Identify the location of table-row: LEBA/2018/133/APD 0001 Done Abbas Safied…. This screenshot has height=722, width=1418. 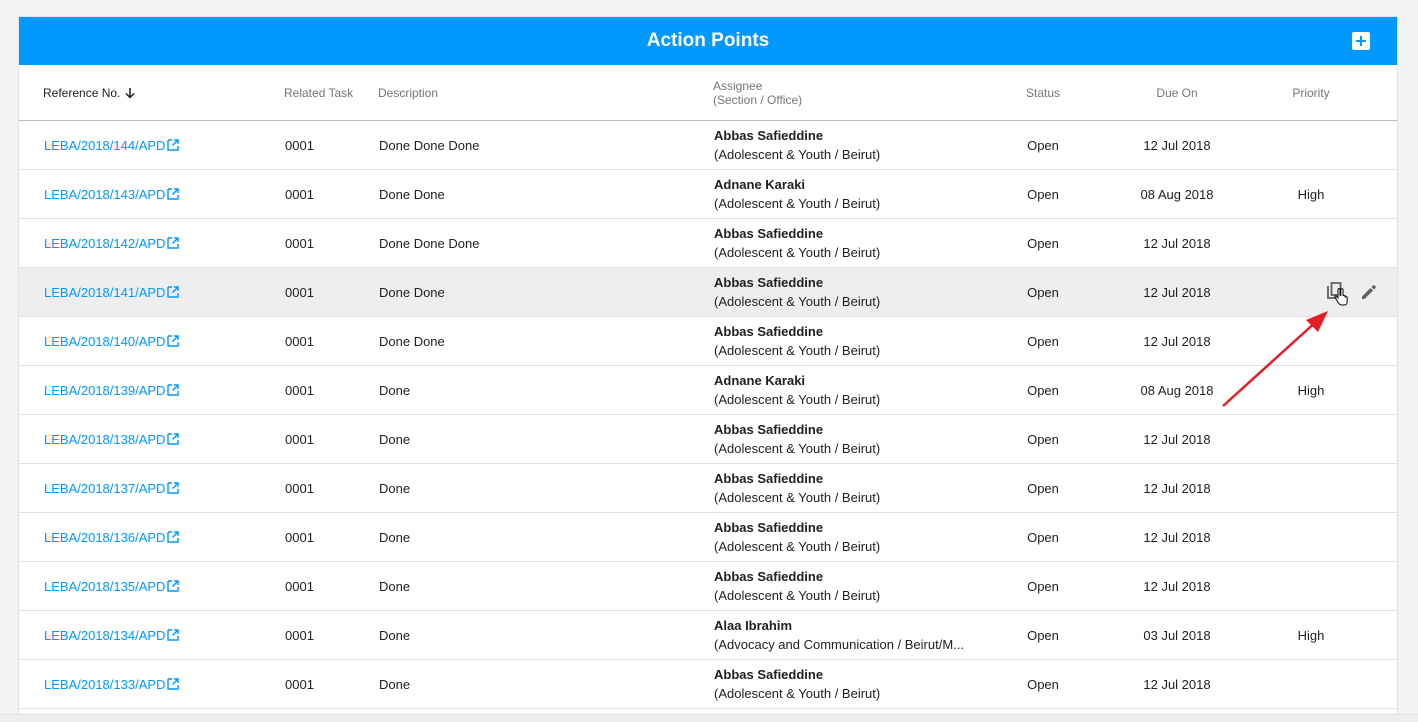
(708, 684).